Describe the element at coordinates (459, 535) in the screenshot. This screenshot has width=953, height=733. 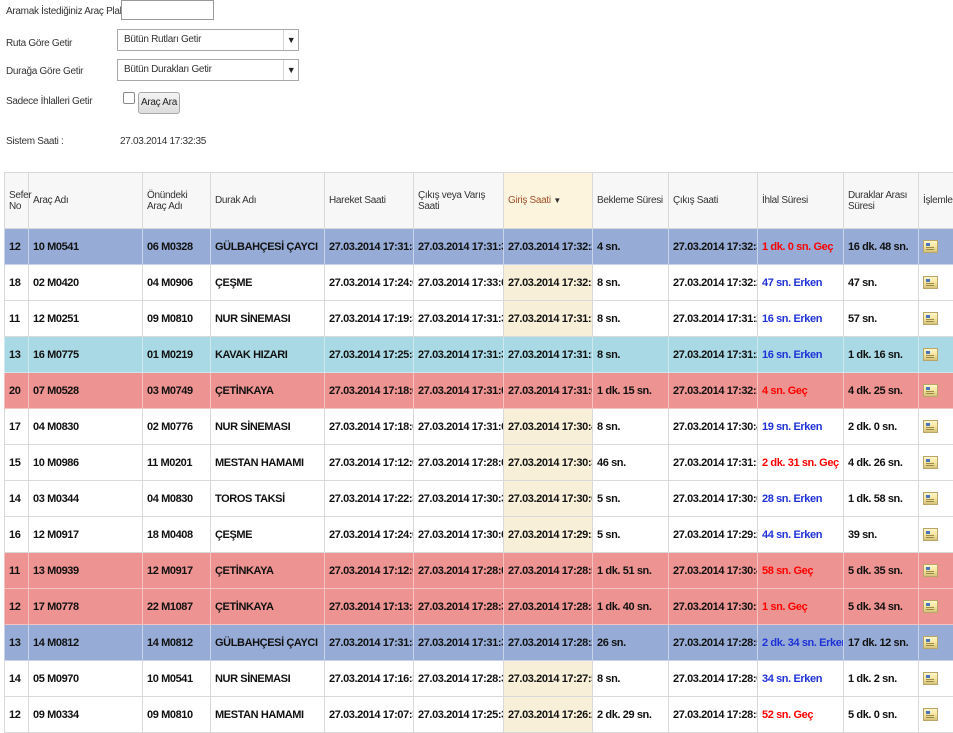
I see `cell-exit-arrival-time: 27.03.2014 17:30:00` at that location.